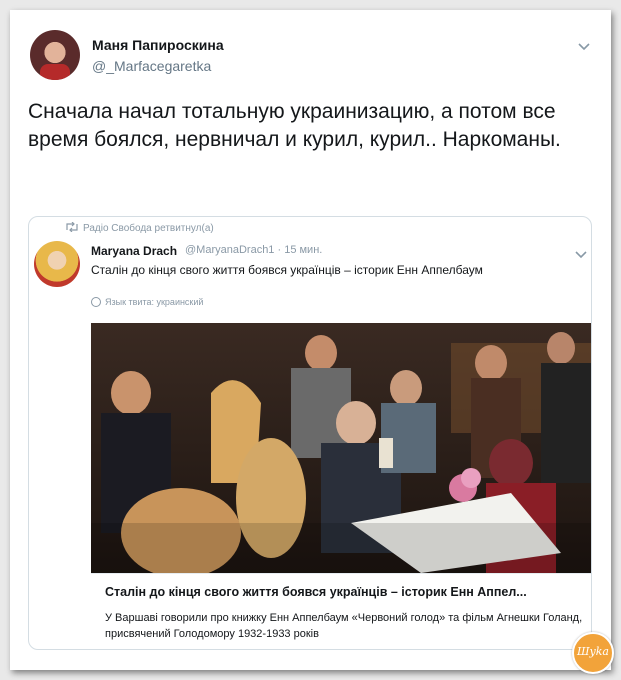 The height and width of the screenshot is (680, 621). I want to click on author-avatar, so click(55, 55).